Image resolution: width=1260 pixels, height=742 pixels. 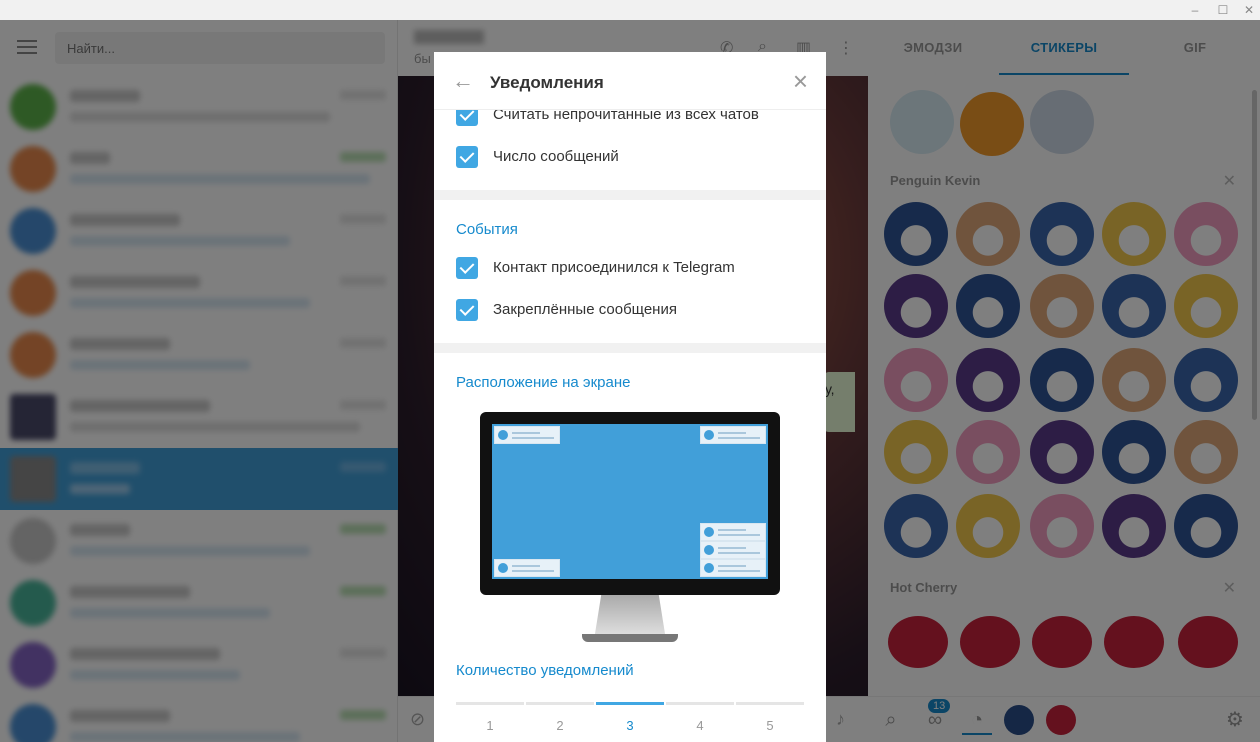 What do you see at coordinates (800, 81) in the screenshot?
I see `close-icon: ×` at bounding box center [800, 81].